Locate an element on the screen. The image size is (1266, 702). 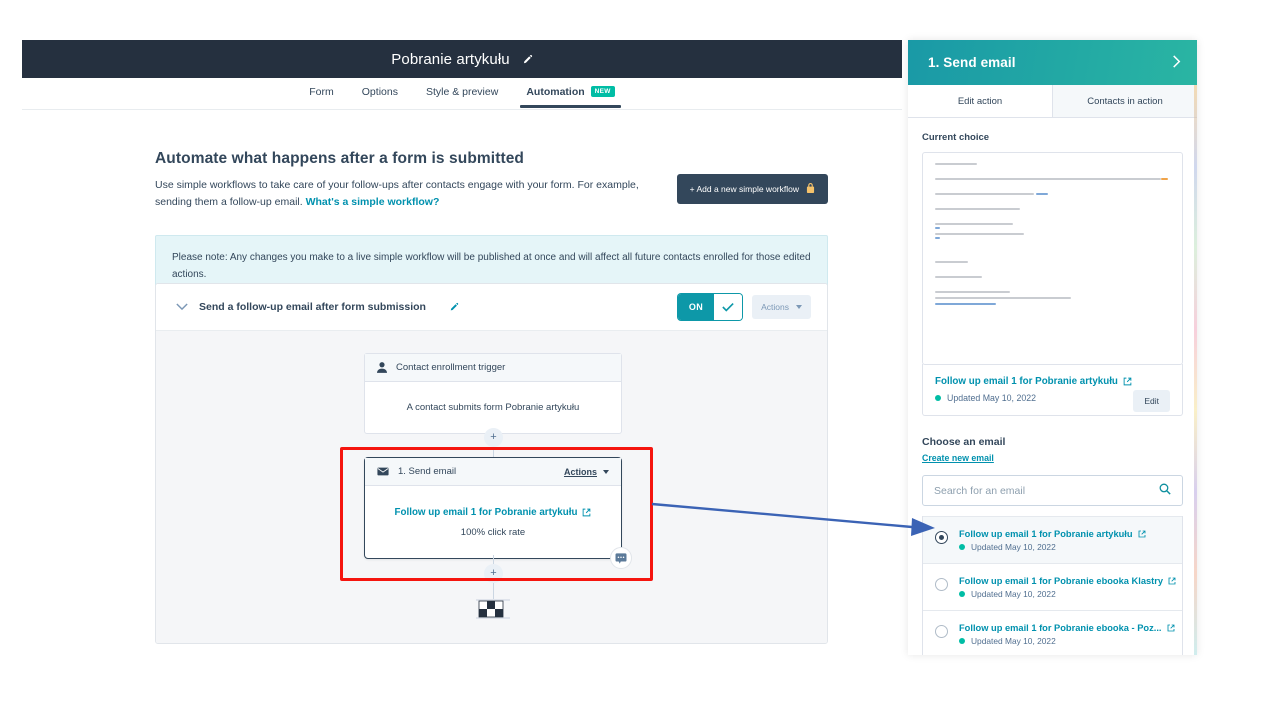
add-workflow-label: + Add a new simple workflow is located at coordinates (744, 189).